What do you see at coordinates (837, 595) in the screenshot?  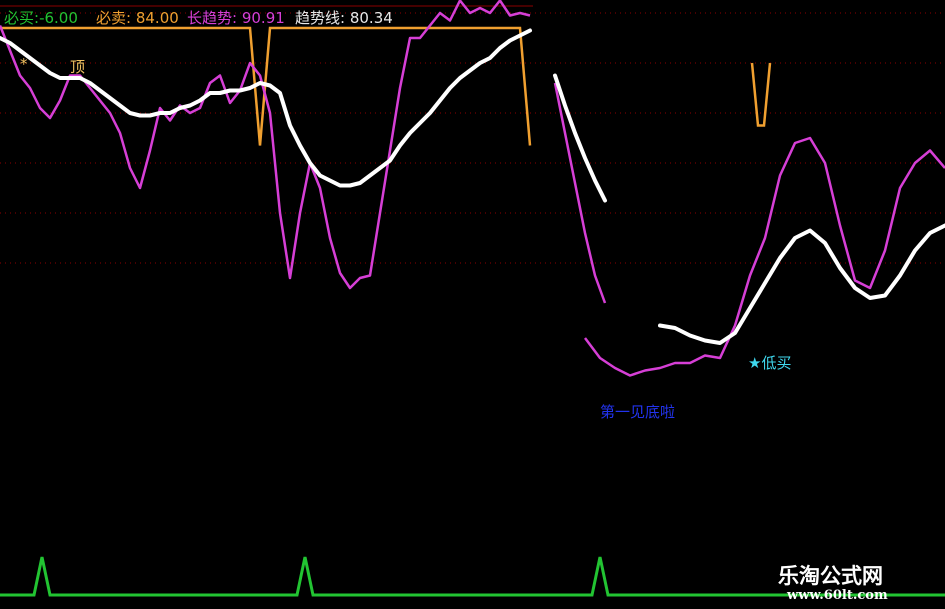 I see `watermark-url: www.60lt.com` at bounding box center [837, 595].